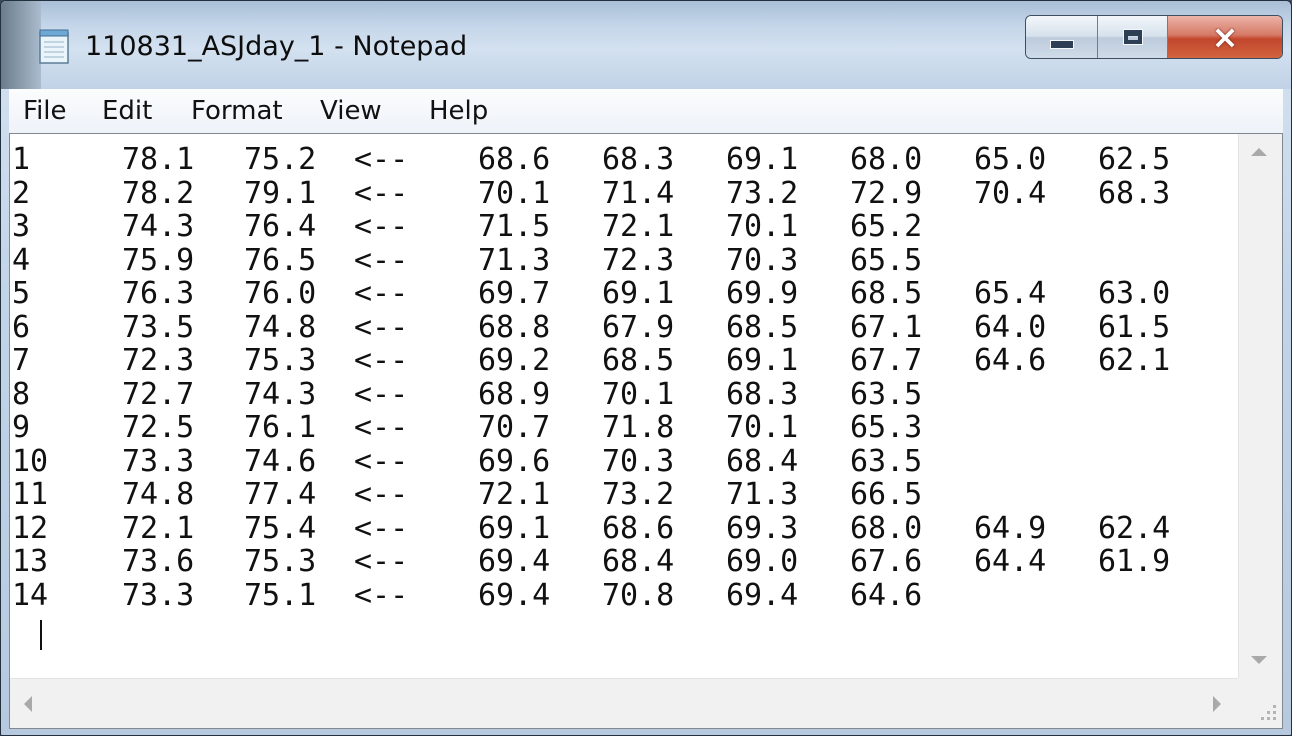 Image resolution: width=1292 pixels, height=736 pixels. Describe the element at coordinates (624, 703) in the screenshot. I see `horizontal-scrollbar` at that location.